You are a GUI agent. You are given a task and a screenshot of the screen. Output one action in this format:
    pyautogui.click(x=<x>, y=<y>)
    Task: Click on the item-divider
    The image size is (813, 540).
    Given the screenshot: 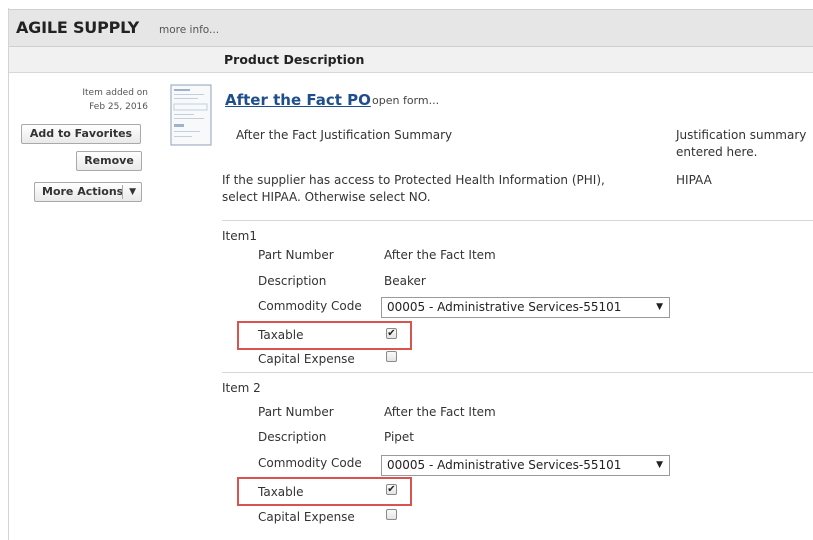 What is the action you would take?
    pyautogui.click(x=517, y=372)
    